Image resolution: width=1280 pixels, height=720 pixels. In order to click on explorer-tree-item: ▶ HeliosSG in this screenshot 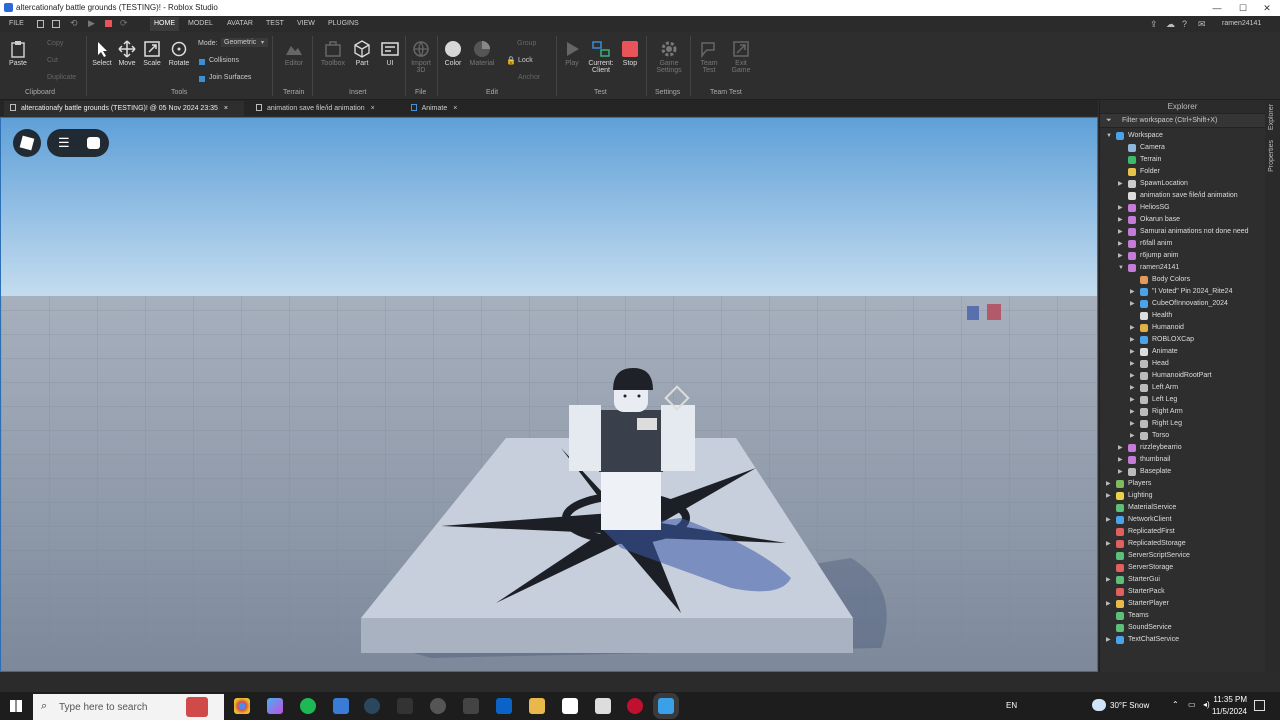, I will do `click(1183, 208)`.